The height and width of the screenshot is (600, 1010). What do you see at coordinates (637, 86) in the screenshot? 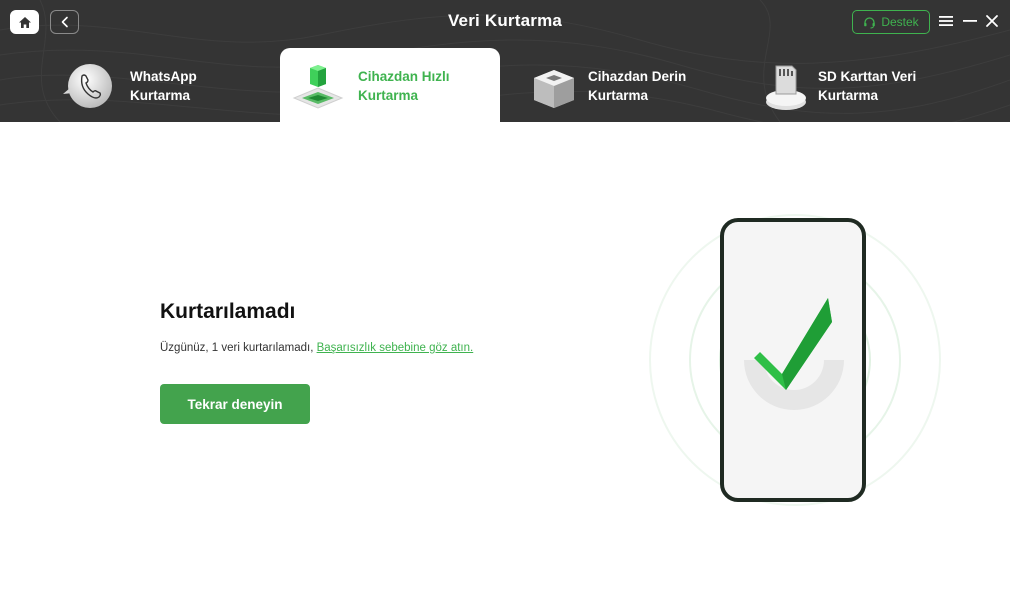
I see `tab-label: Cihazdan Derin Kurtarma` at bounding box center [637, 86].